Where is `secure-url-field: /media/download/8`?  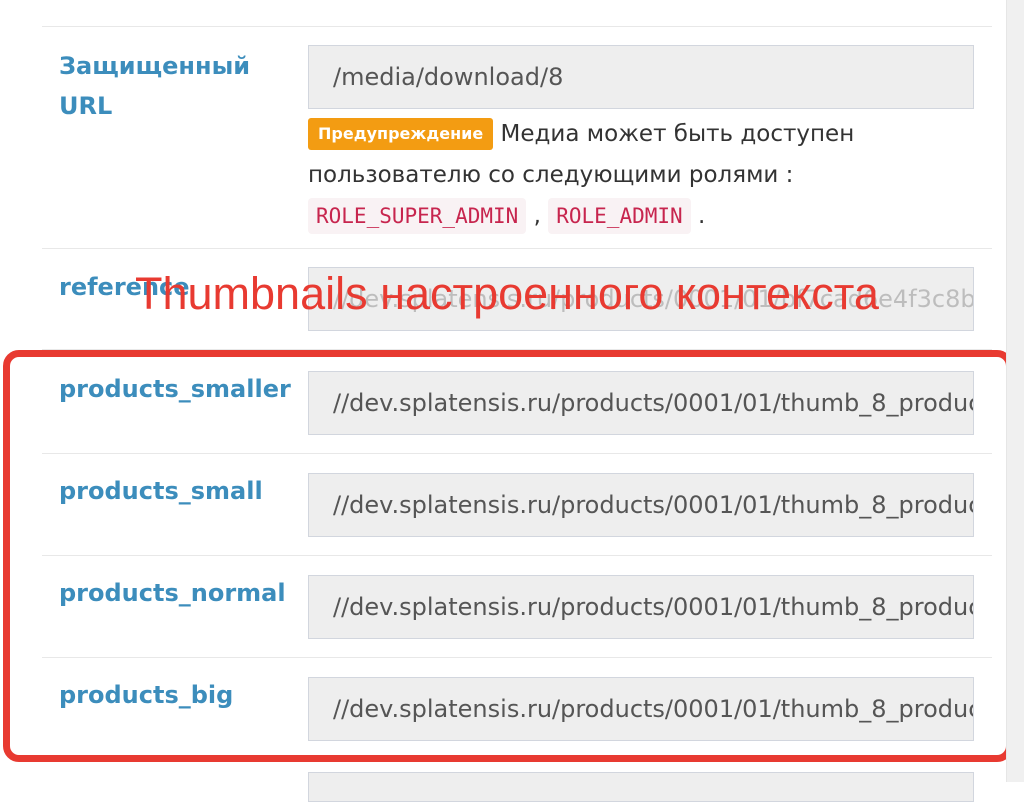 secure-url-field: /media/download/8 is located at coordinates (641, 77).